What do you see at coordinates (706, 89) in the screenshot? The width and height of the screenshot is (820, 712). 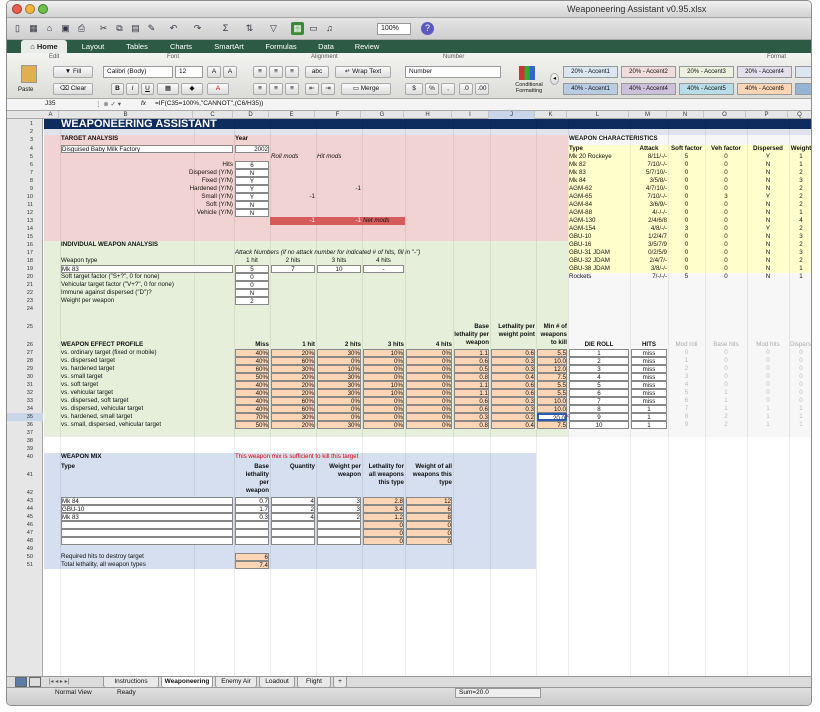 I see `cell-style-swatch: 40% - Accent5` at bounding box center [706, 89].